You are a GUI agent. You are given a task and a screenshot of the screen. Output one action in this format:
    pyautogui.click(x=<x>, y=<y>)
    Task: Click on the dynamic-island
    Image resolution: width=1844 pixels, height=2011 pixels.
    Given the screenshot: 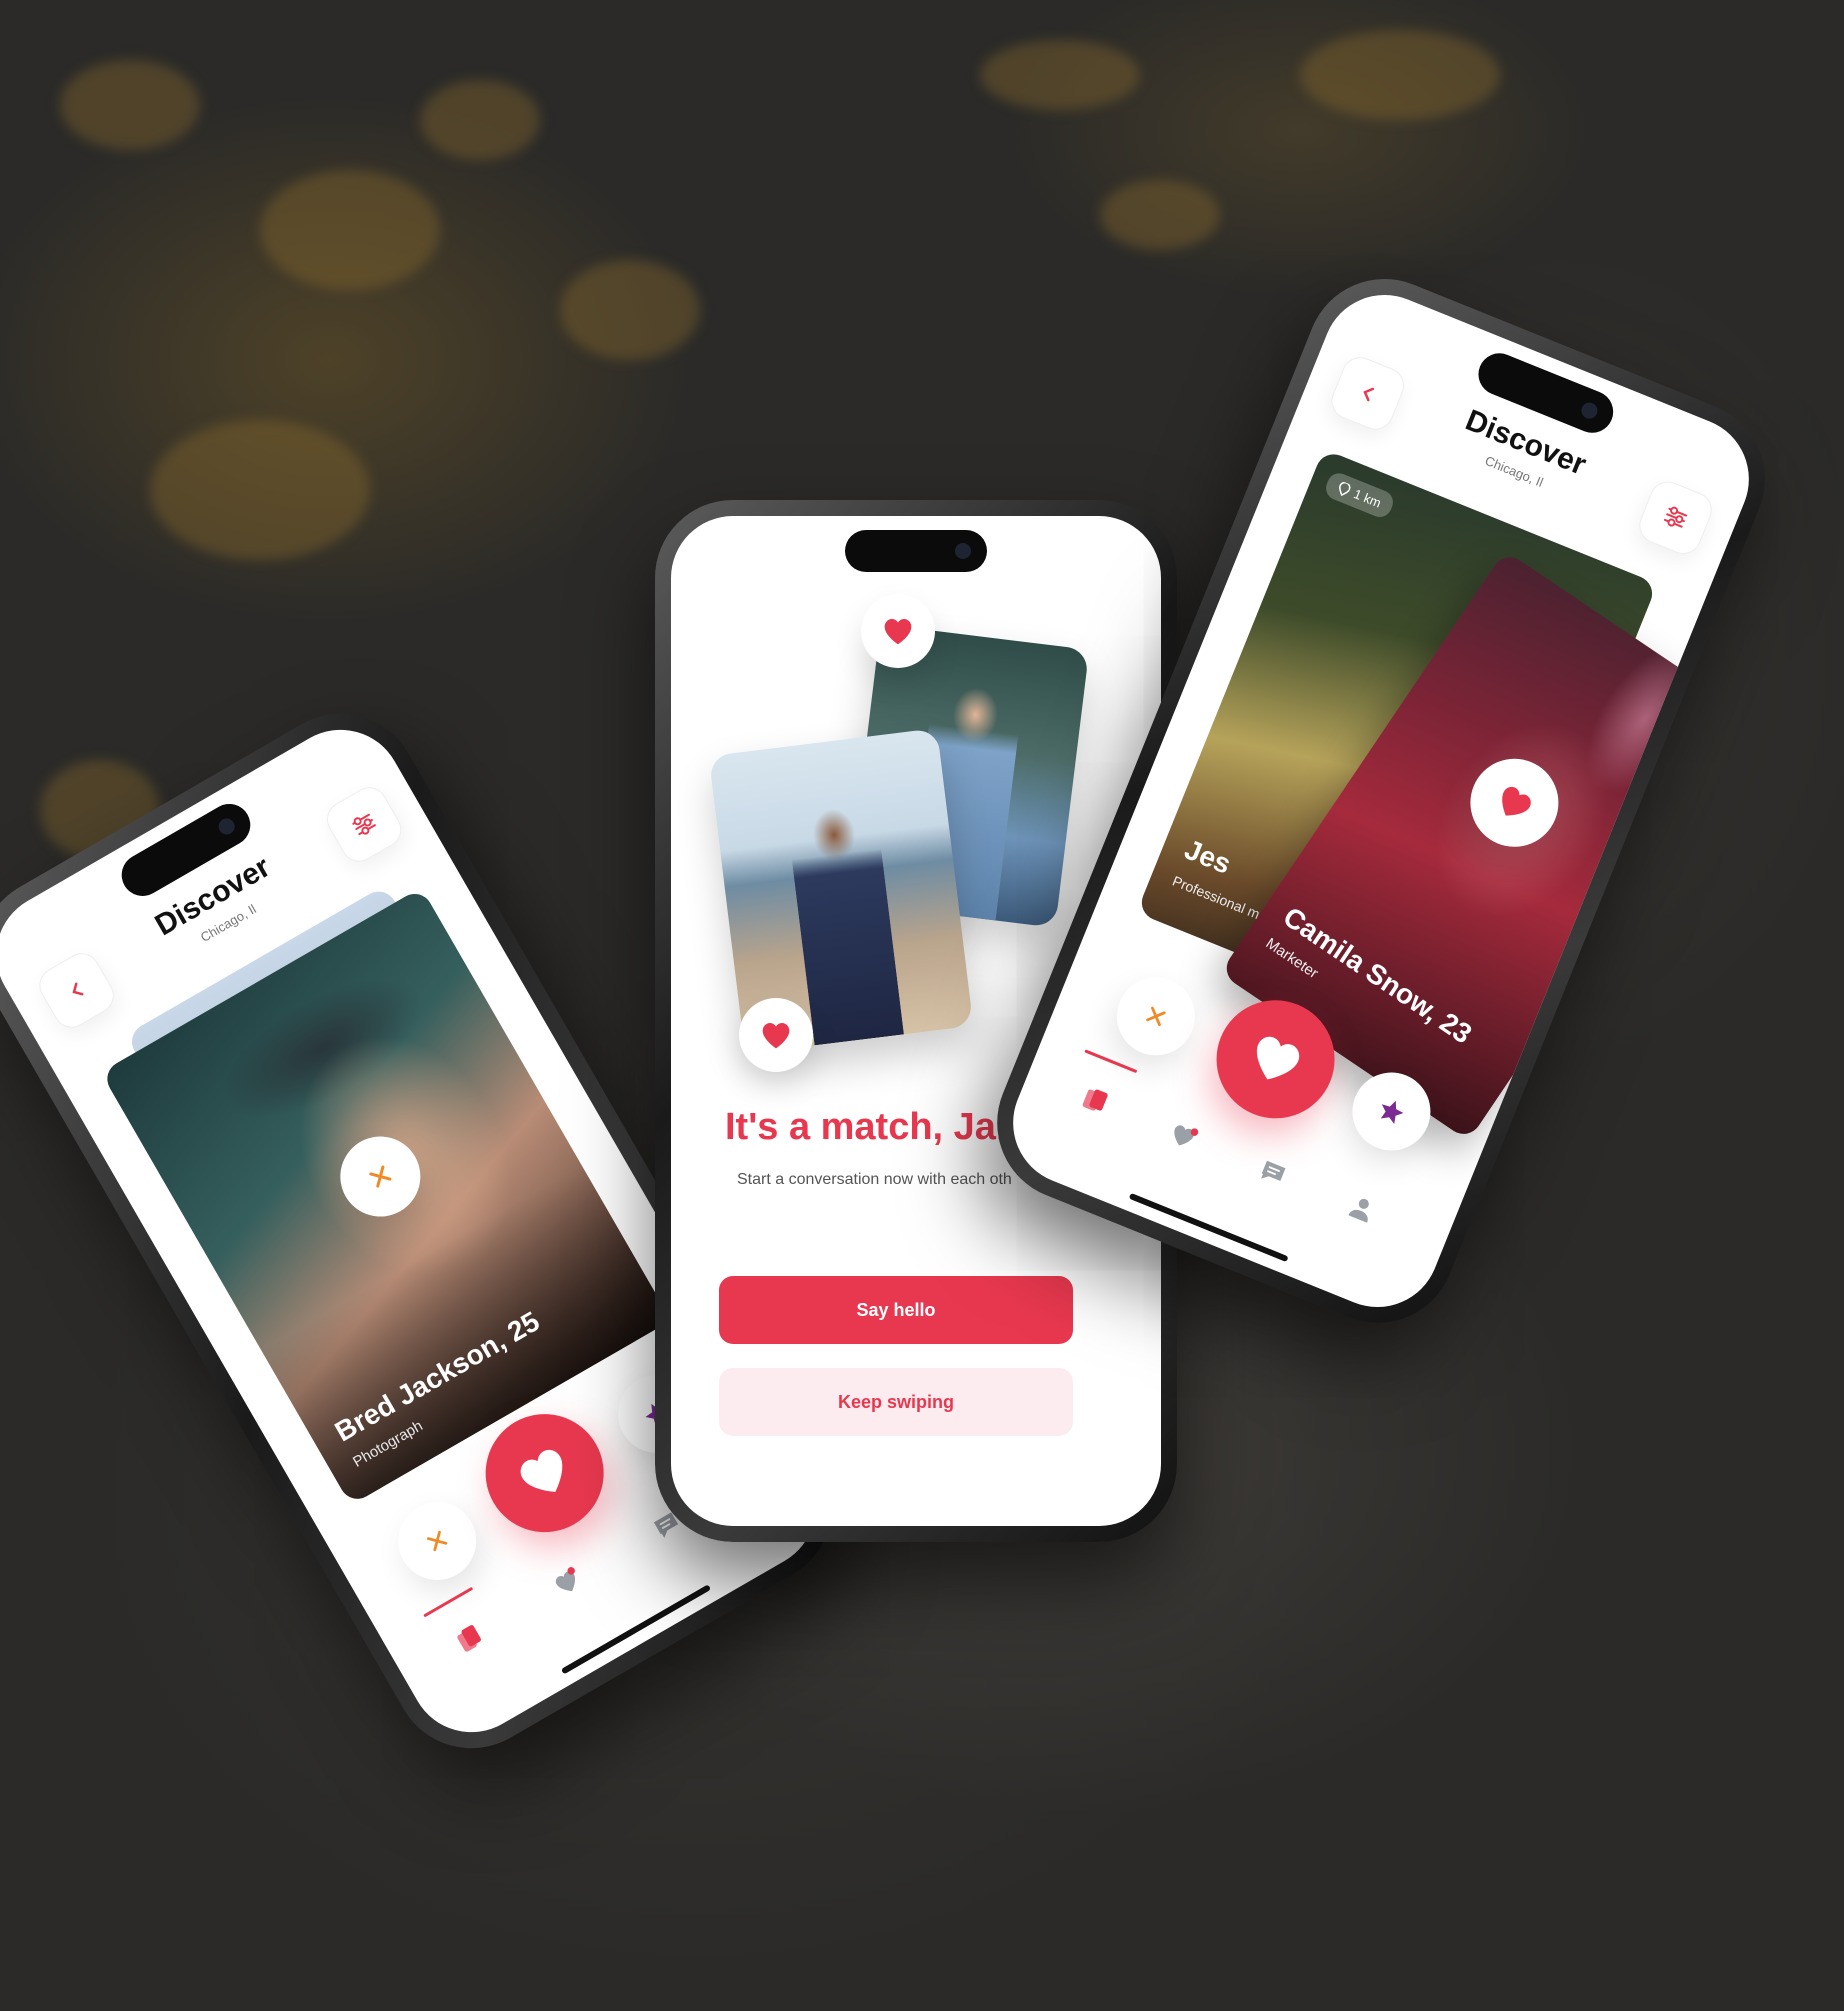 What is the action you would take?
    pyautogui.click(x=916, y=551)
    